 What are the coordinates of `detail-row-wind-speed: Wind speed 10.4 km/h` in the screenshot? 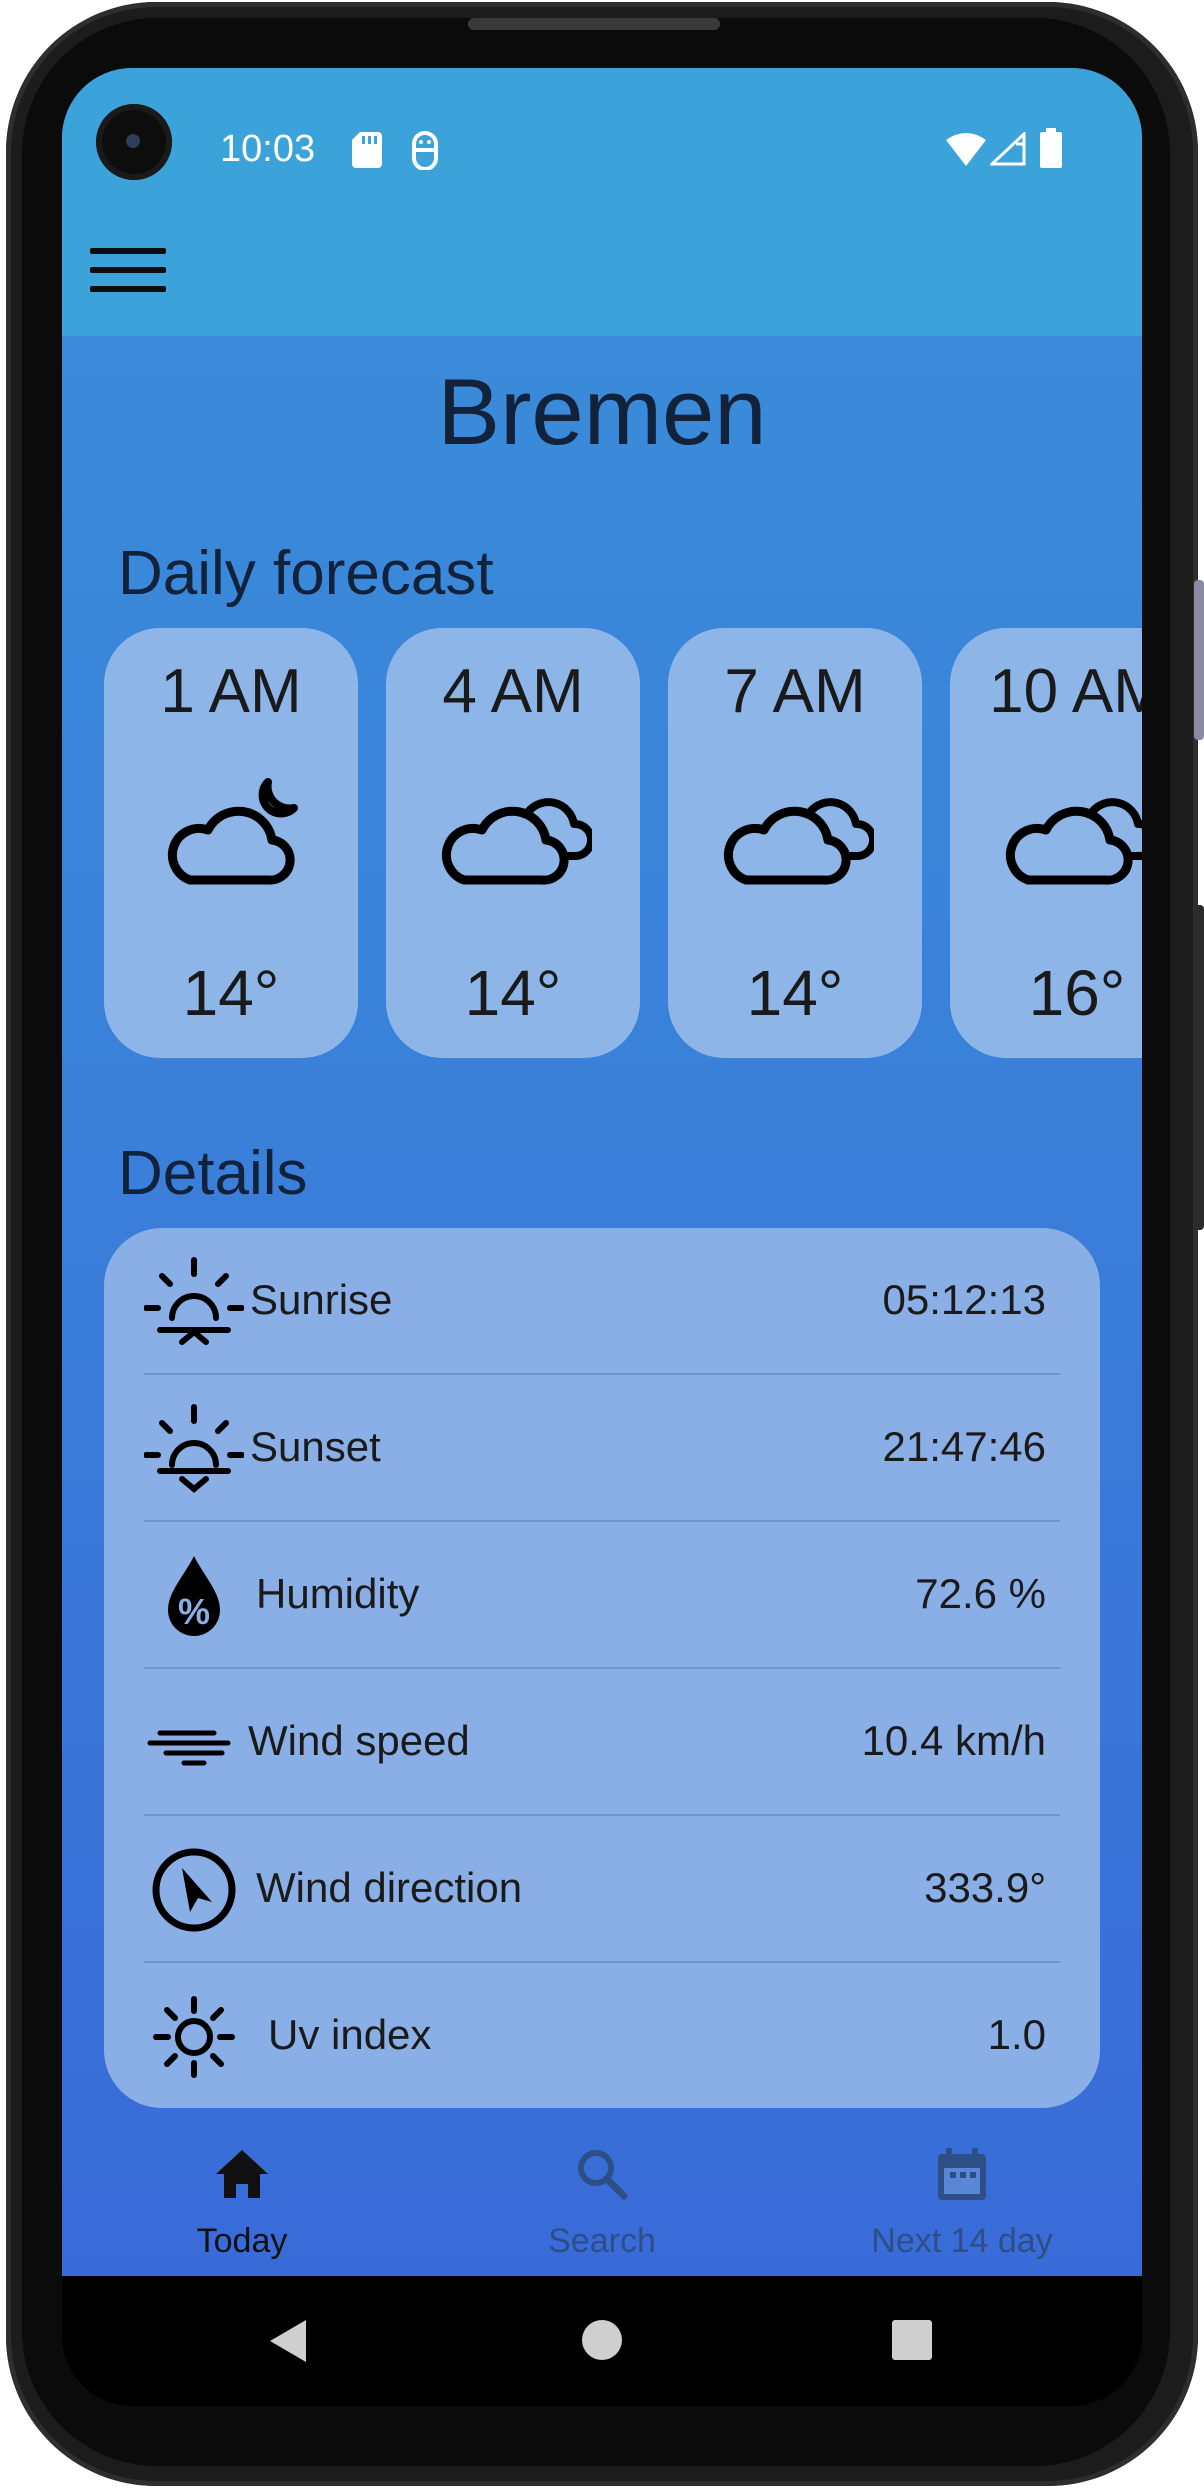 It's located at (602, 1742).